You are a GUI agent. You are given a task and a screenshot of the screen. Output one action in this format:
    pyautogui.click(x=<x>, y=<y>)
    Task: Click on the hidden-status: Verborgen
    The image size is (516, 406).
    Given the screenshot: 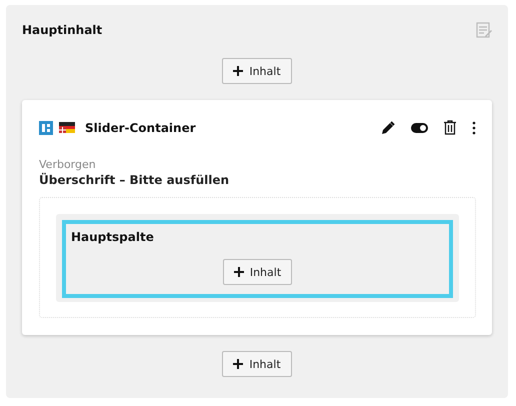 What is the action you would take?
    pyautogui.click(x=68, y=164)
    